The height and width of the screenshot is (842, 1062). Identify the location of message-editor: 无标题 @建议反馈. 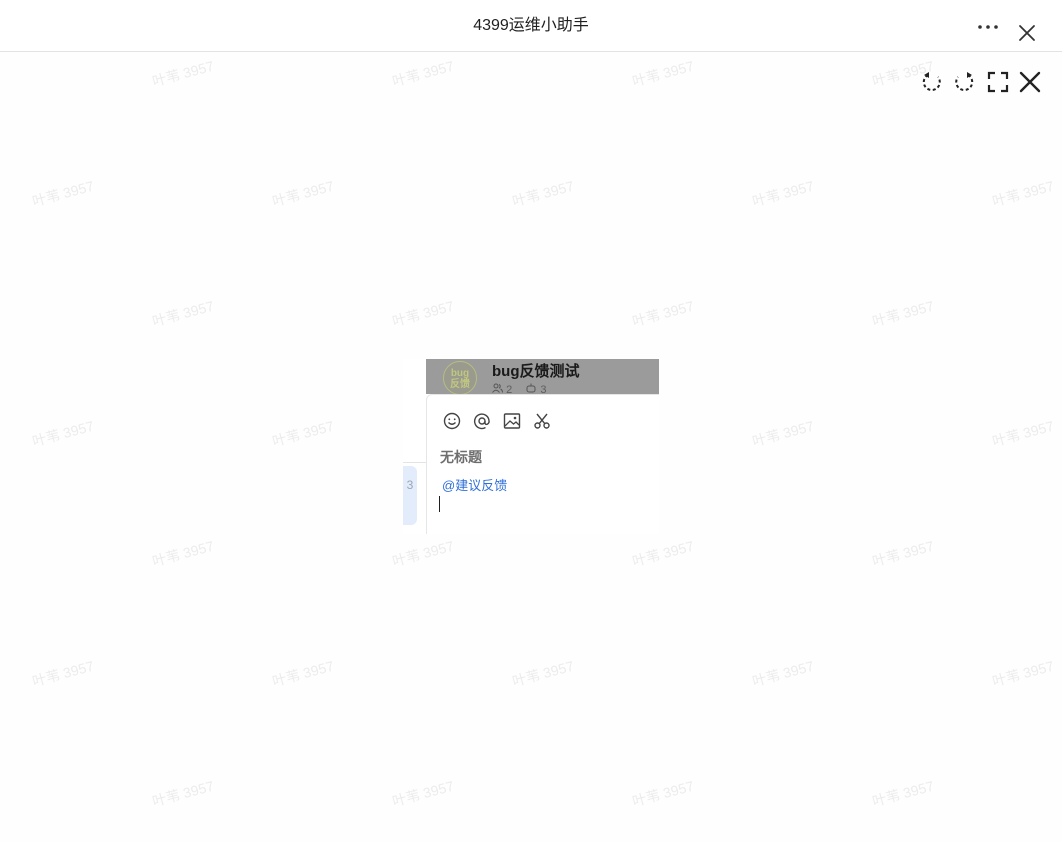
(542, 464).